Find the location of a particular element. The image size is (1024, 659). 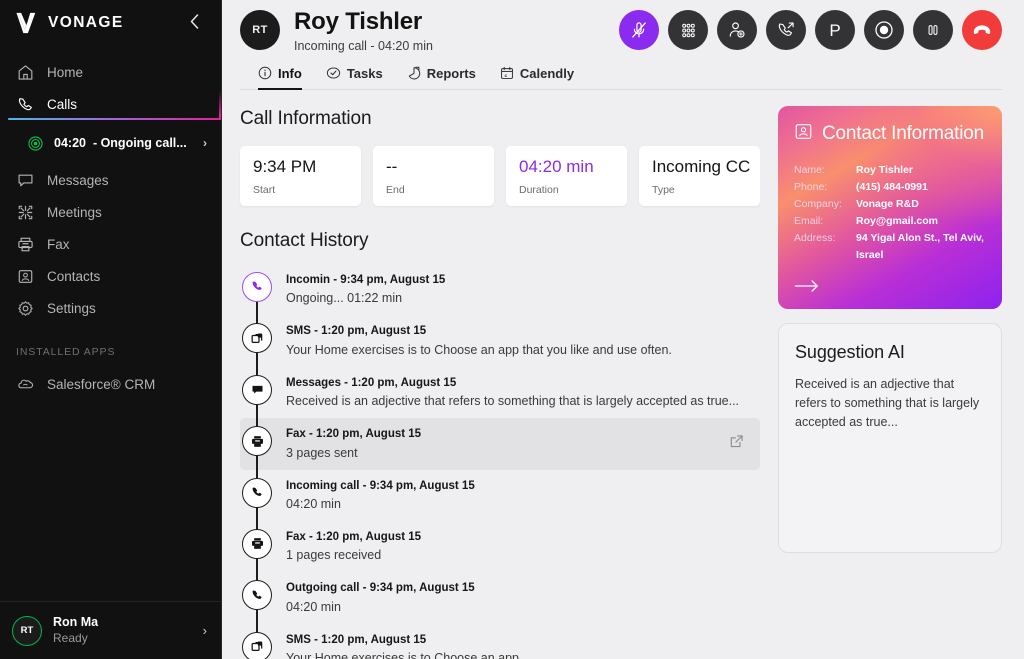

contact-field-value: (415) 484-0991 is located at coordinates (892, 186).